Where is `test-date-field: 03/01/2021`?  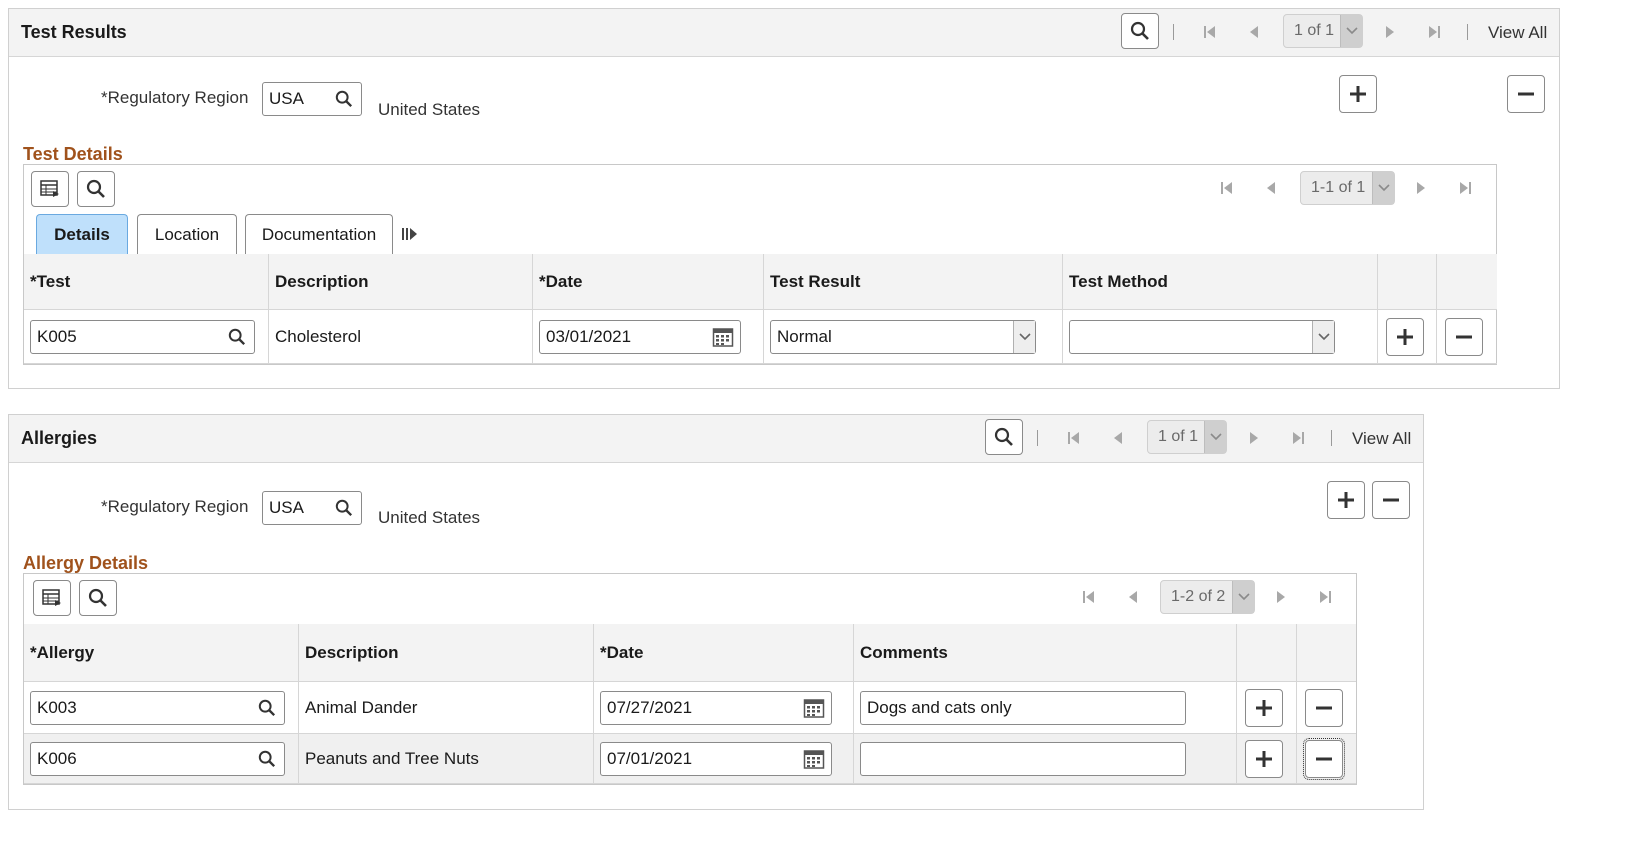
test-date-field: 03/01/2021 is located at coordinates (640, 336).